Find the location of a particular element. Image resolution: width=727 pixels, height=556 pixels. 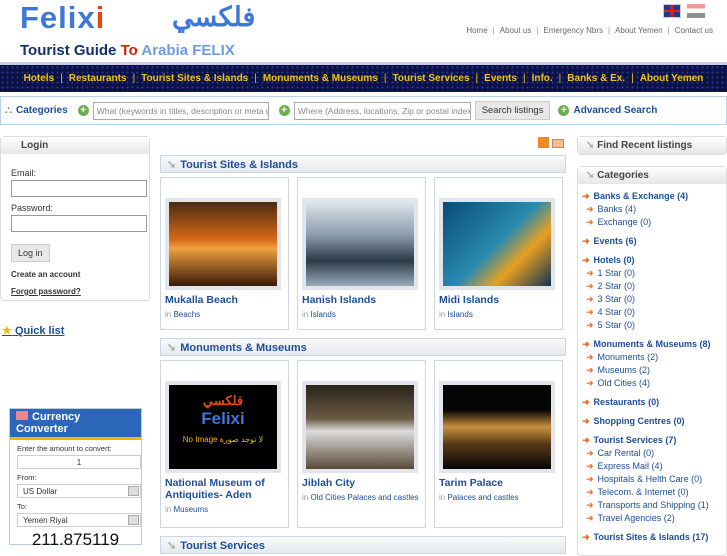

amount-input: 1 is located at coordinates (79, 462).